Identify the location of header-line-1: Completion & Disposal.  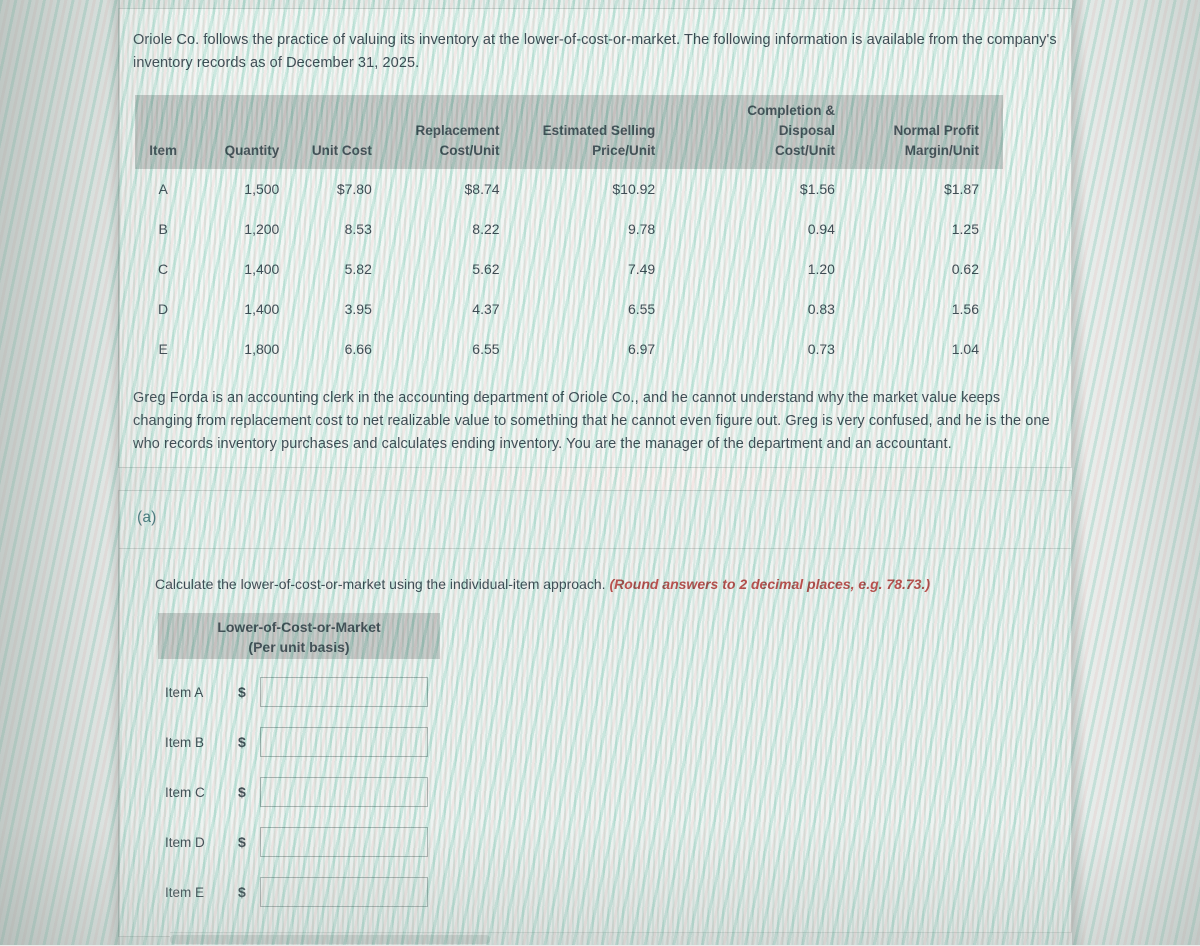
(791, 120).